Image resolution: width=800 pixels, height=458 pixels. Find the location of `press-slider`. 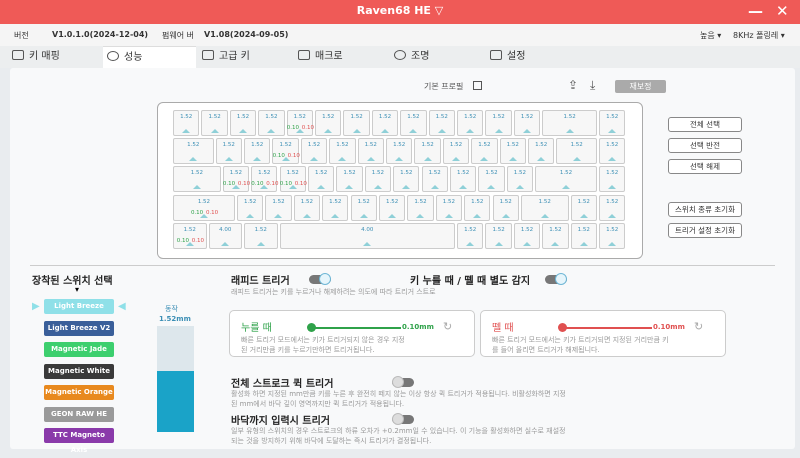

press-slider is located at coordinates (356, 328).